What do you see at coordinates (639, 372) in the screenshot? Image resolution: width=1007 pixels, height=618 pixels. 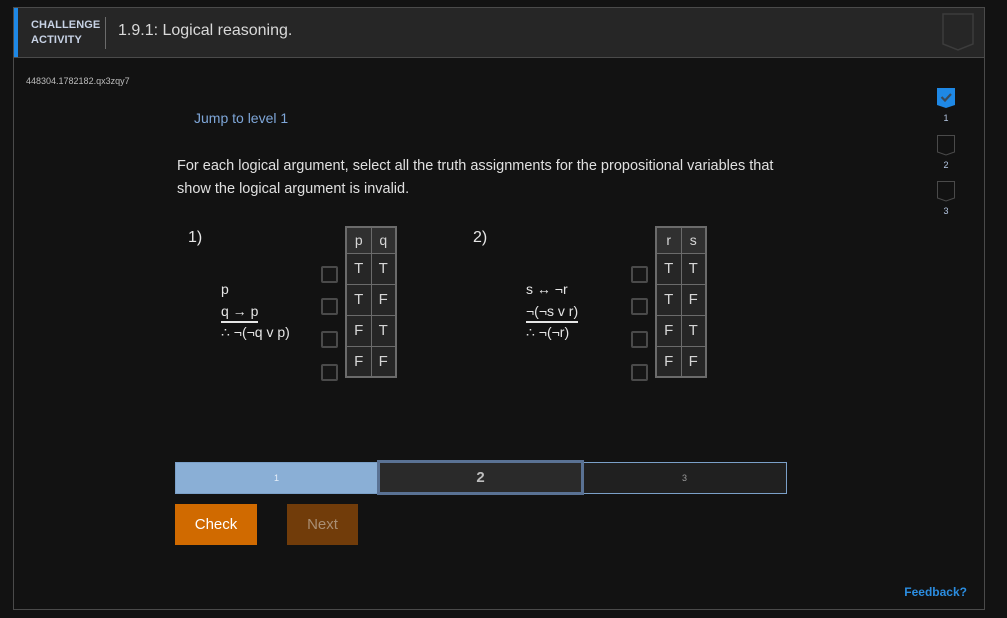 I see `question-2-row-4-checkbox` at bounding box center [639, 372].